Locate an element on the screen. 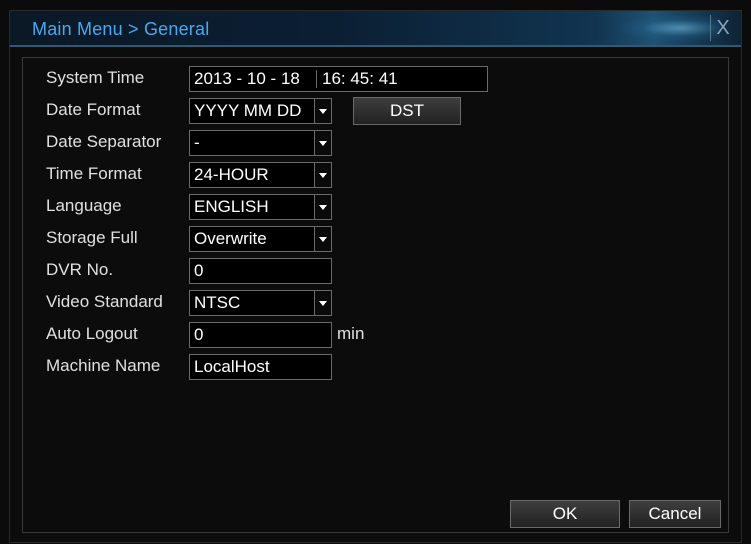 The height and width of the screenshot is (544, 751). system-time-value: 16: 45: 41 is located at coordinates (360, 79).